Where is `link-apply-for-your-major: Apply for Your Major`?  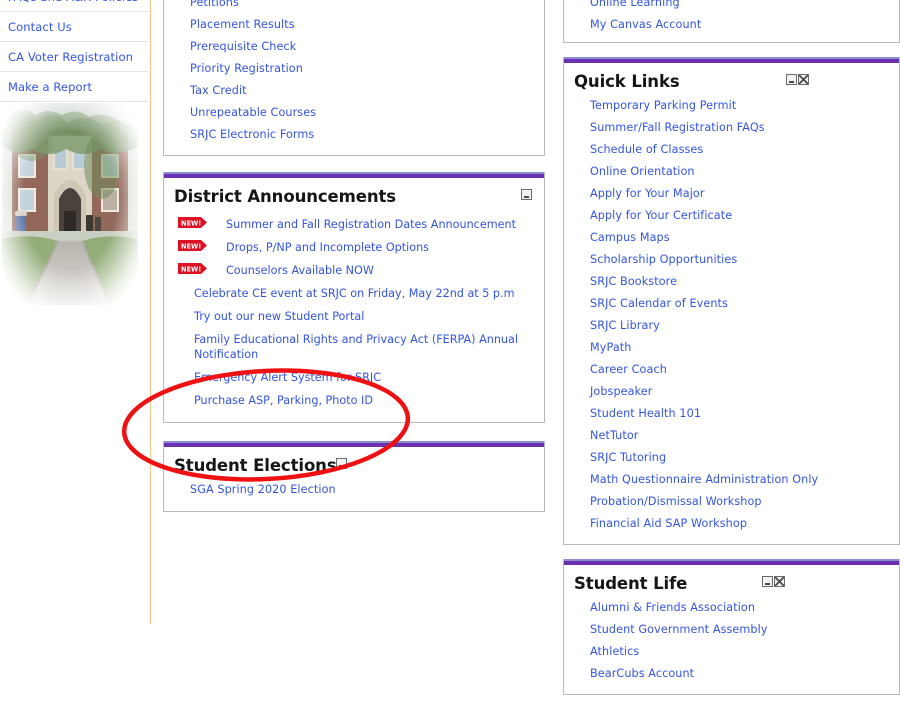
link-apply-for-your-major: Apply for Your Major is located at coordinates (647, 193).